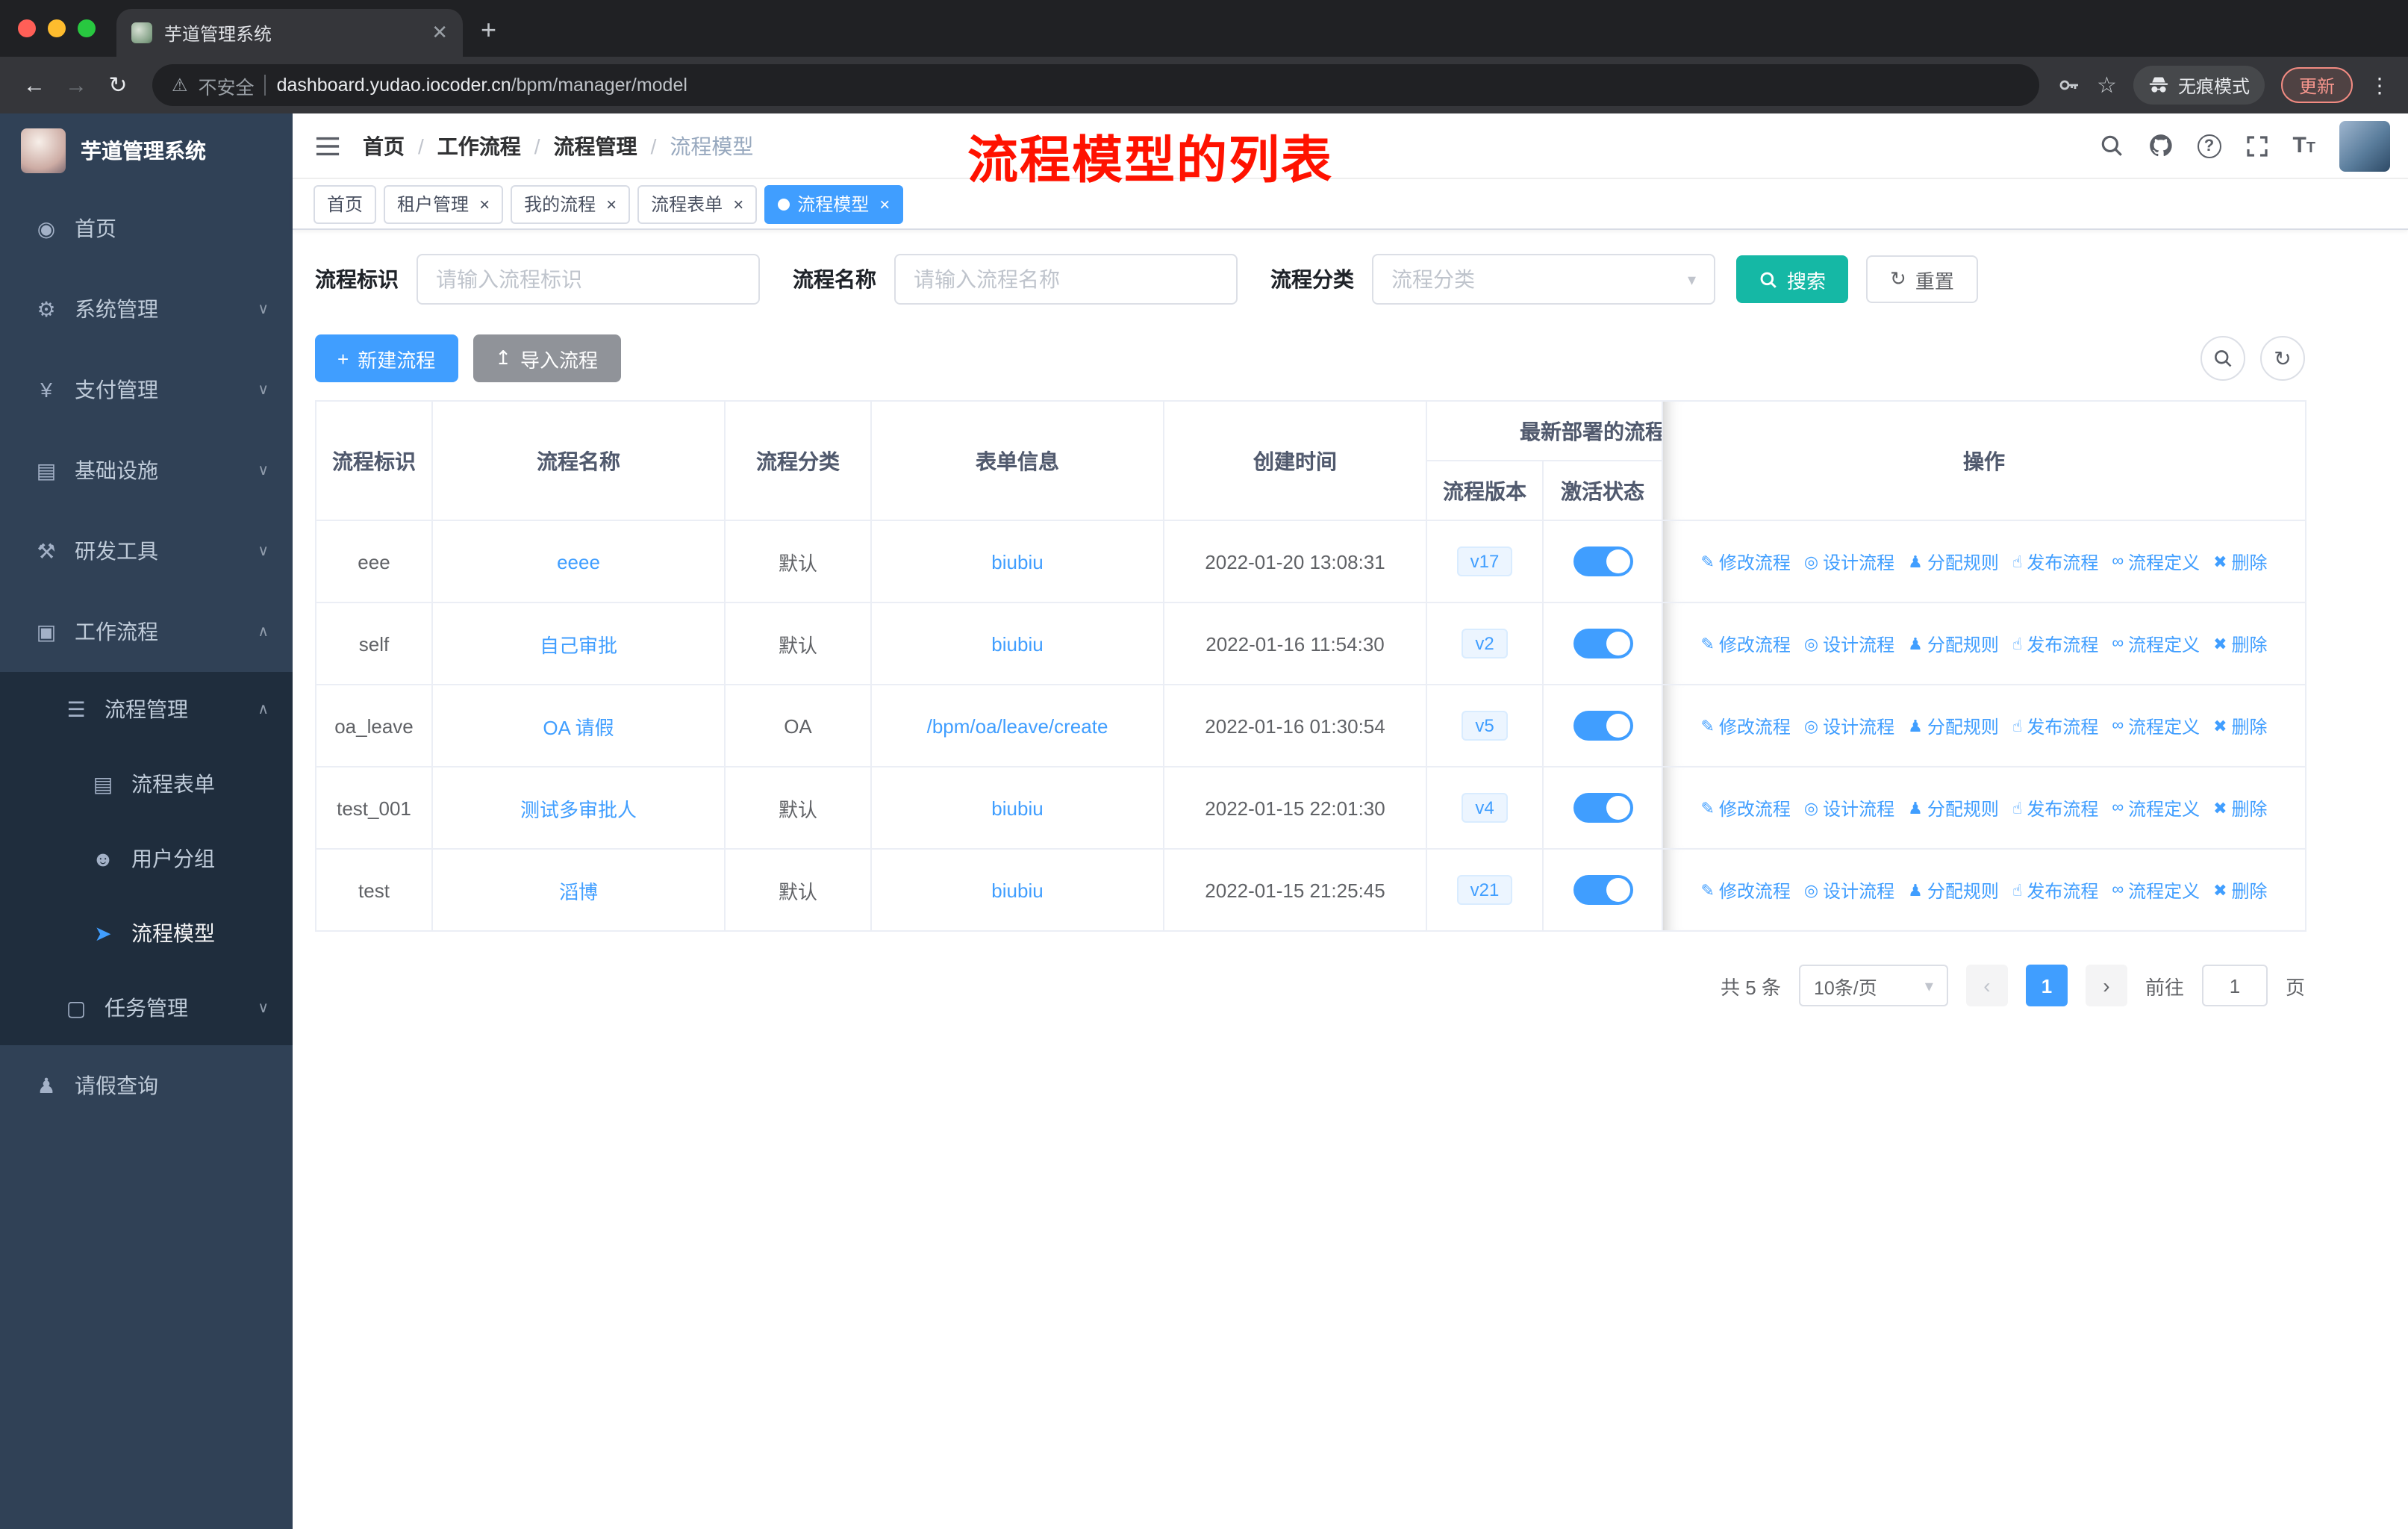 The image size is (2408, 1529). What do you see at coordinates (1484, 890) in the screenshot?
I see `version-tag: v21` at bounding box center [1484, 890].